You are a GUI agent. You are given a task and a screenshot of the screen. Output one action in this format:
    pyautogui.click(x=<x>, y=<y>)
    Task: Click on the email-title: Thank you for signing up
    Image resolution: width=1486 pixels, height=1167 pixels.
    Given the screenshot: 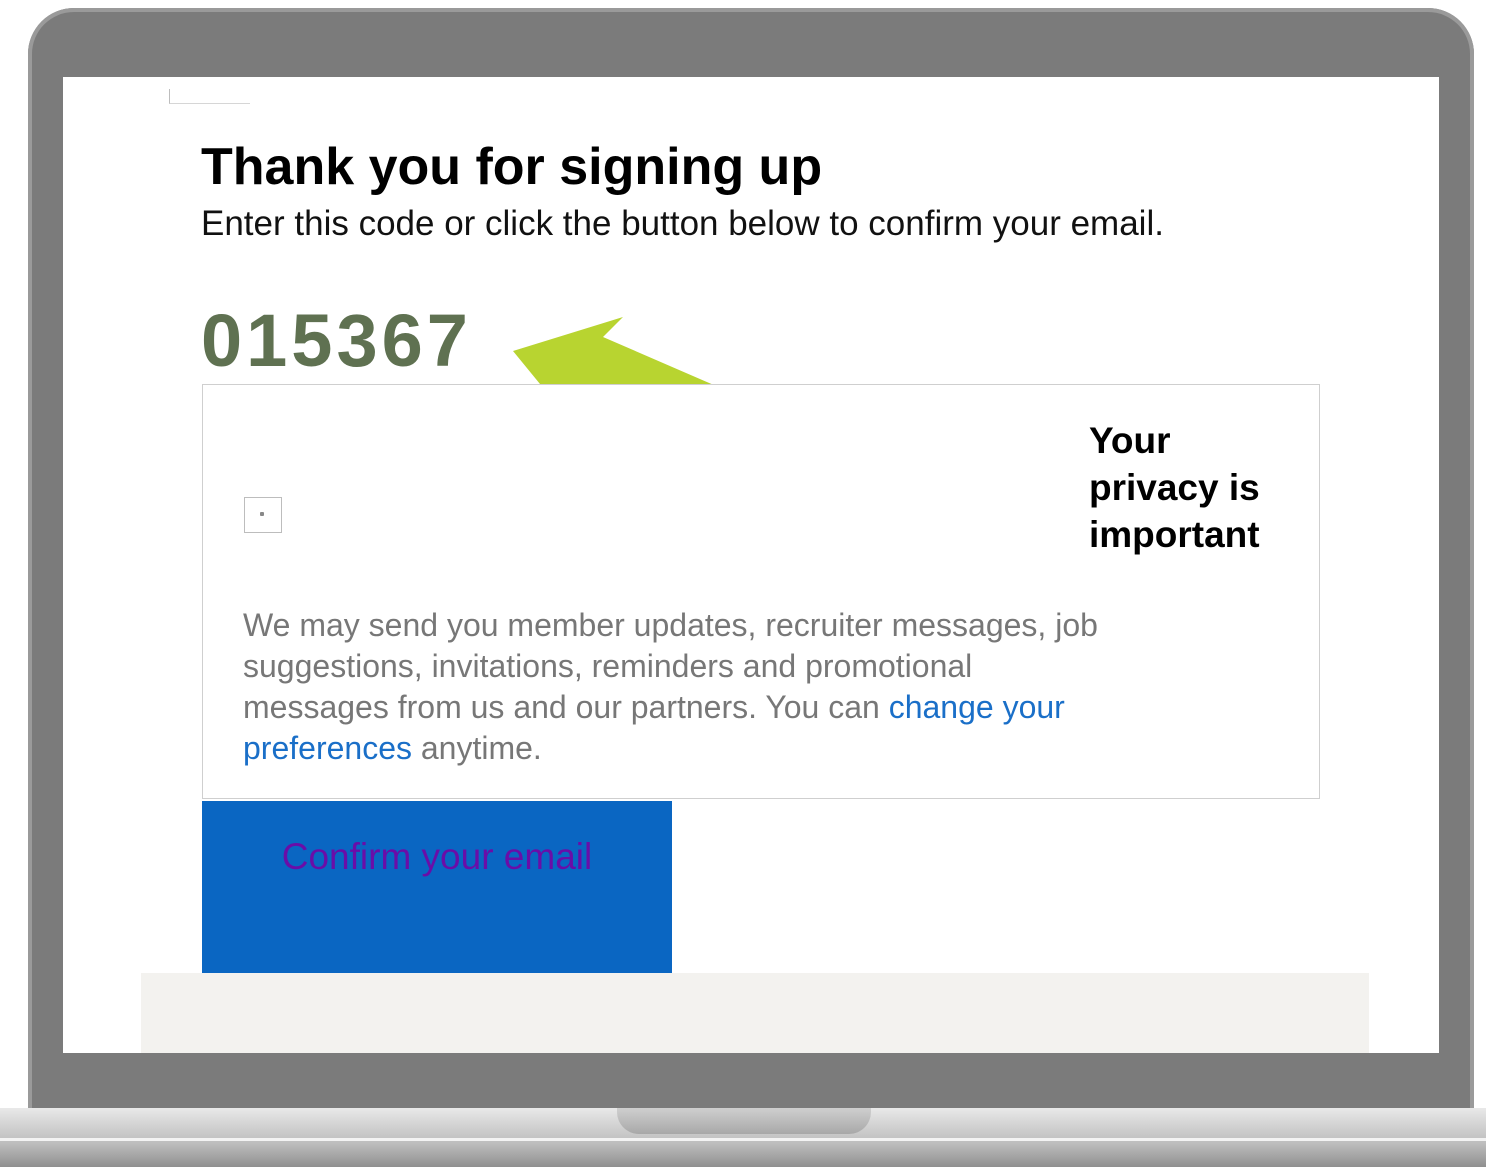 What is the action you would take?
    pyautogui.click(x=512, y=167)
    